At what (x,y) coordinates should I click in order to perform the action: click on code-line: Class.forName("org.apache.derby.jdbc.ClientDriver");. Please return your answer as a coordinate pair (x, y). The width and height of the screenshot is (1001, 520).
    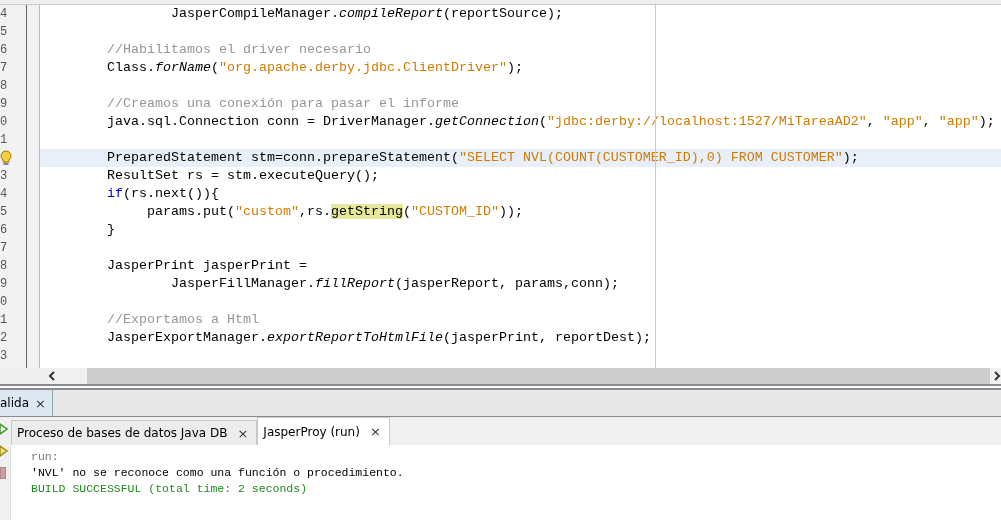
    Looking at the image, I should click on (314, 68).